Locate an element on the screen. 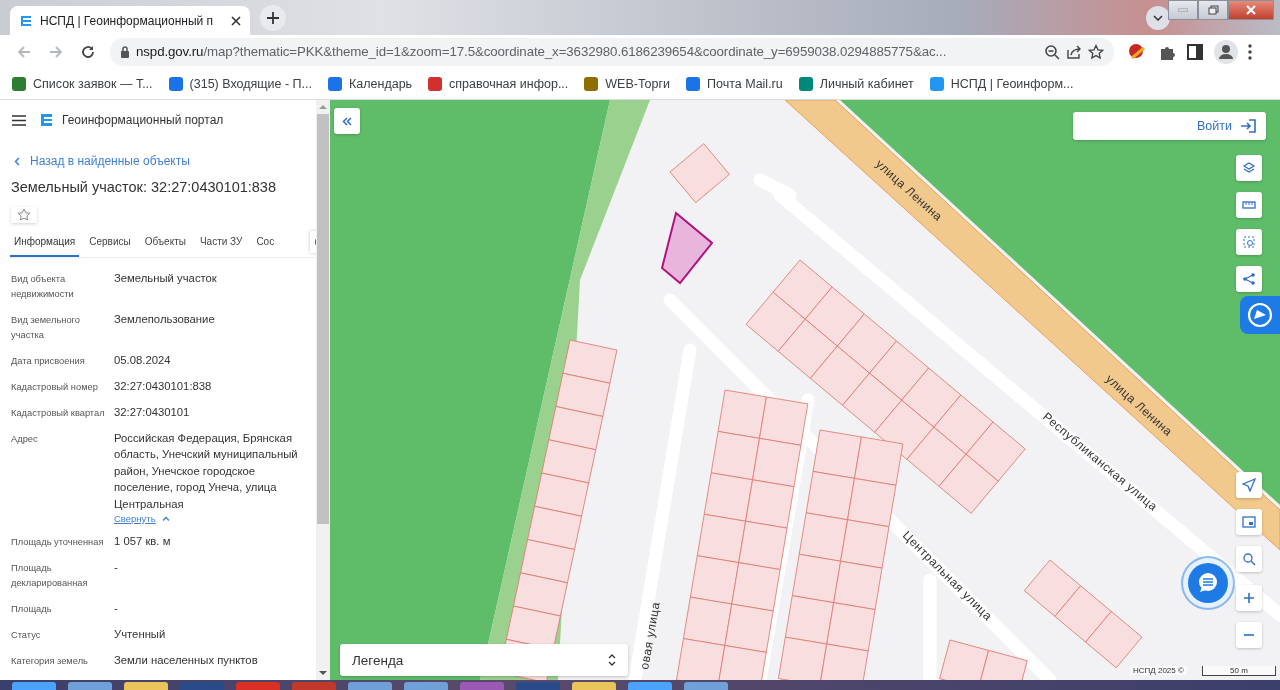 This screenshot has width=1280, height=690. bookmark: Почта Mail.ru is located at coordinates (734, 83).